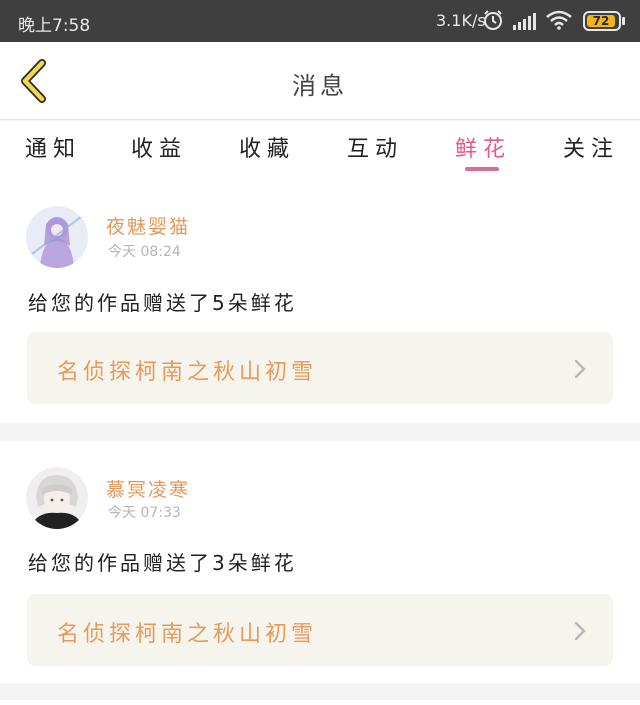 The width and height of the screenshot is (640, 705). I want to click on battery-level: 72, so click(601, 21).